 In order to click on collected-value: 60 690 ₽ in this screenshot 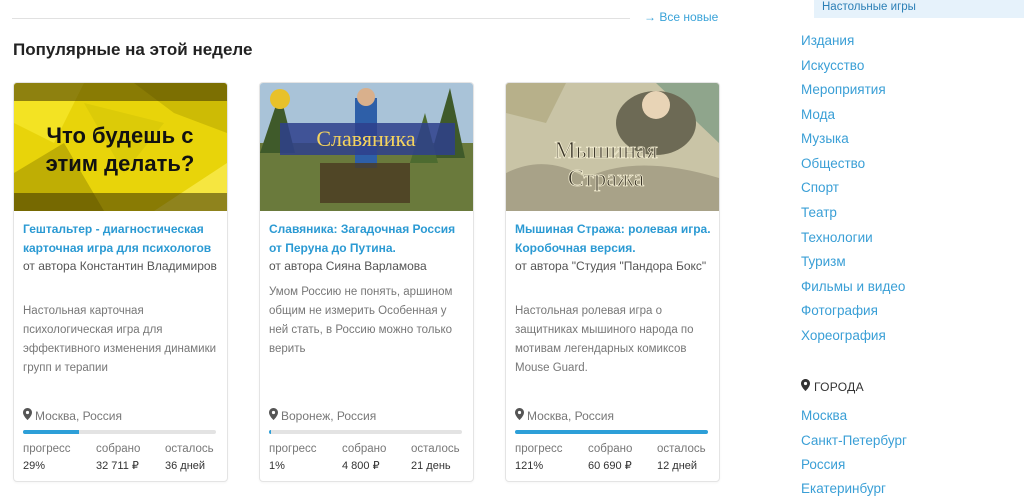, I will do `click(610, 466)`.